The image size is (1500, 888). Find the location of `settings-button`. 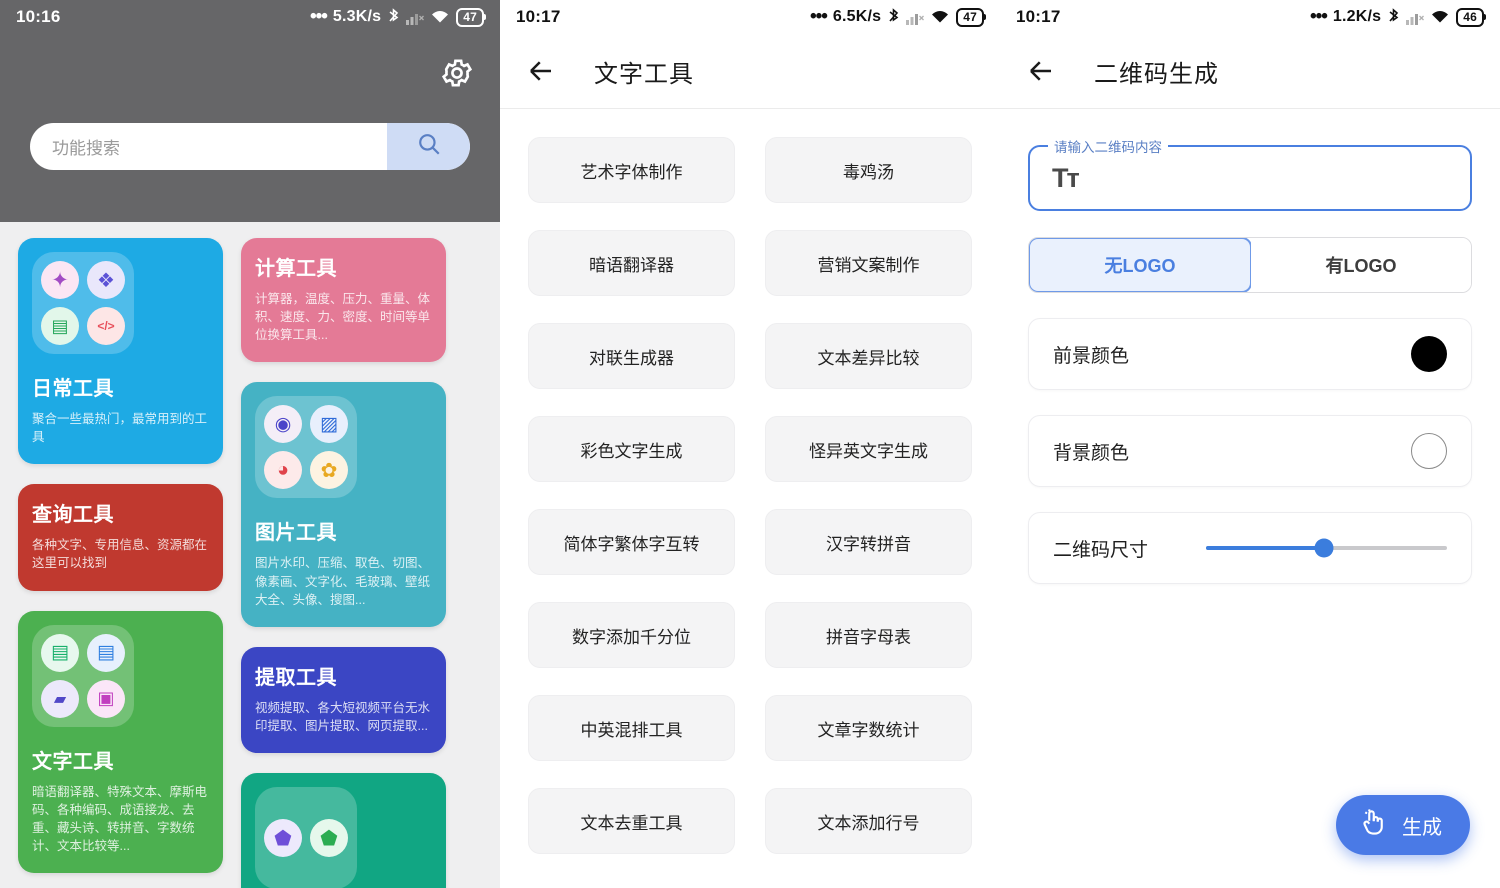

settings-button is located at coordinates (457, 75).